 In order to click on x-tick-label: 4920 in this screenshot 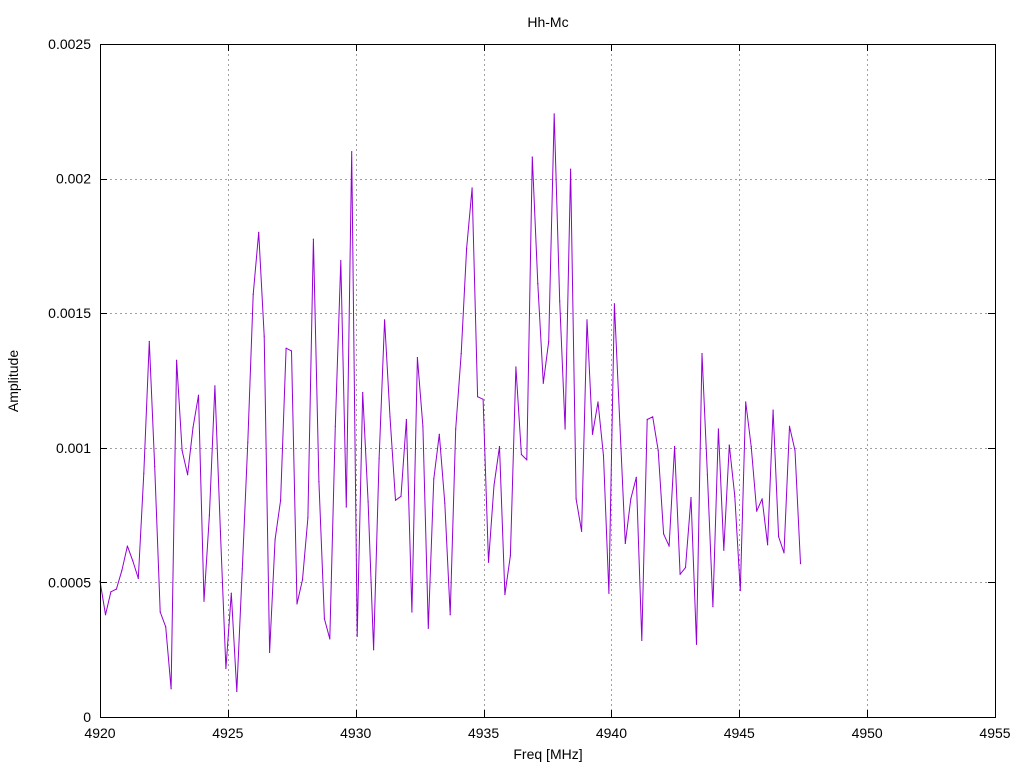, I will do `click(99, 733)`.